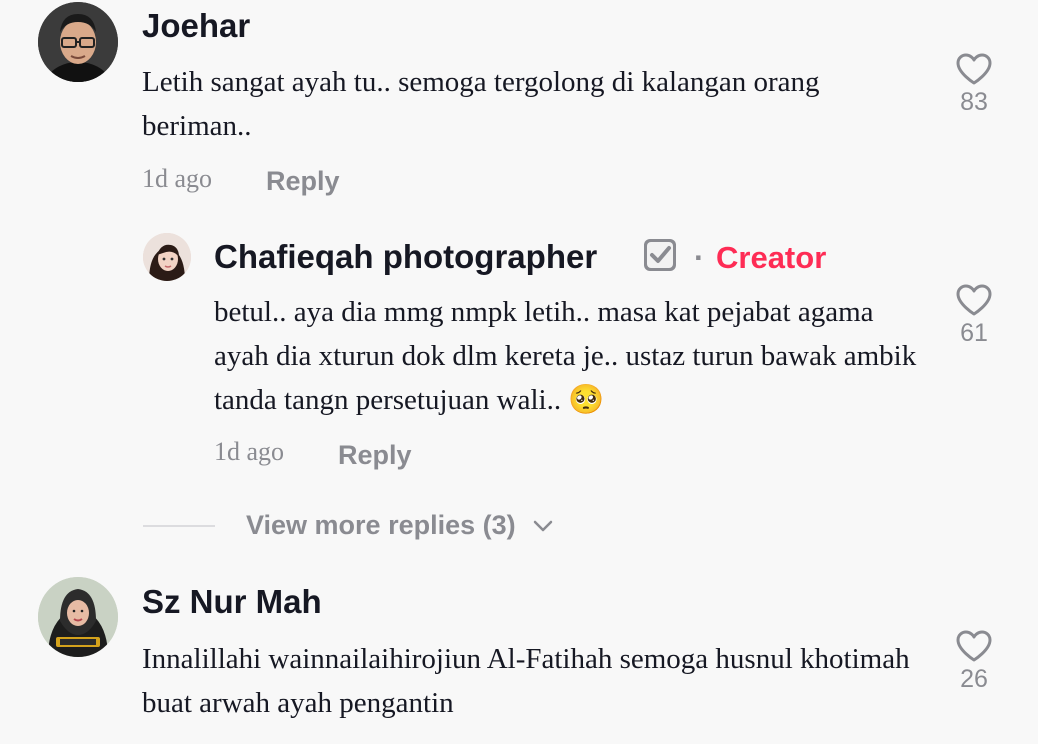  I want to click on reply-username: Chafieqah photographer, so click(405, 256).